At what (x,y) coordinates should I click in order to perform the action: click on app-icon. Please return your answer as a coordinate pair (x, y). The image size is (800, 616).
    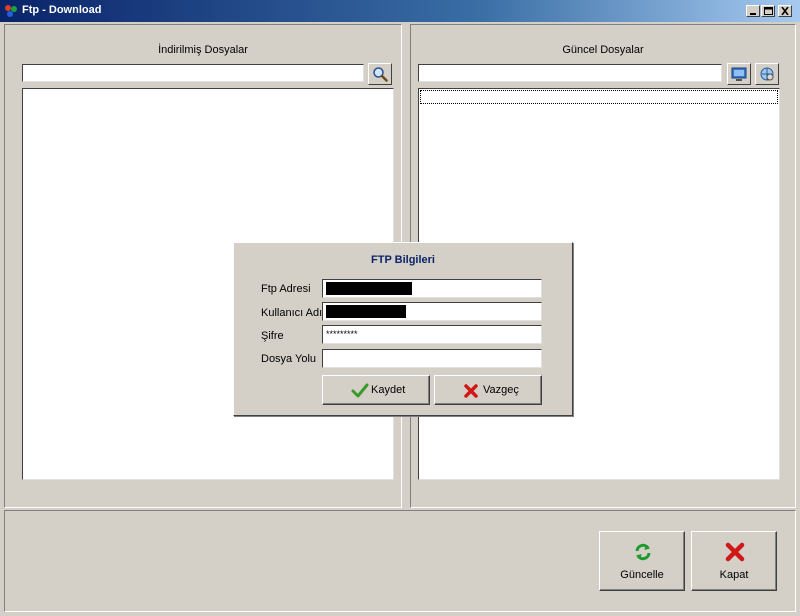
    Looking at the image, I should click on (11, 11).